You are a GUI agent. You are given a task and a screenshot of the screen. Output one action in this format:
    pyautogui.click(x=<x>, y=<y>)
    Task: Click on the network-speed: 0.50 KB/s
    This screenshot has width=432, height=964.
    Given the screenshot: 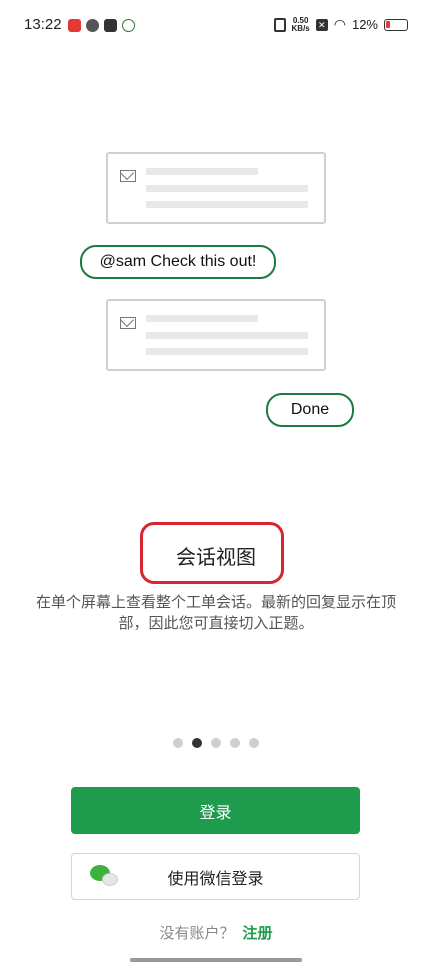 What is the action you would take?
    pyautogui.click(x=300, y=24)
    